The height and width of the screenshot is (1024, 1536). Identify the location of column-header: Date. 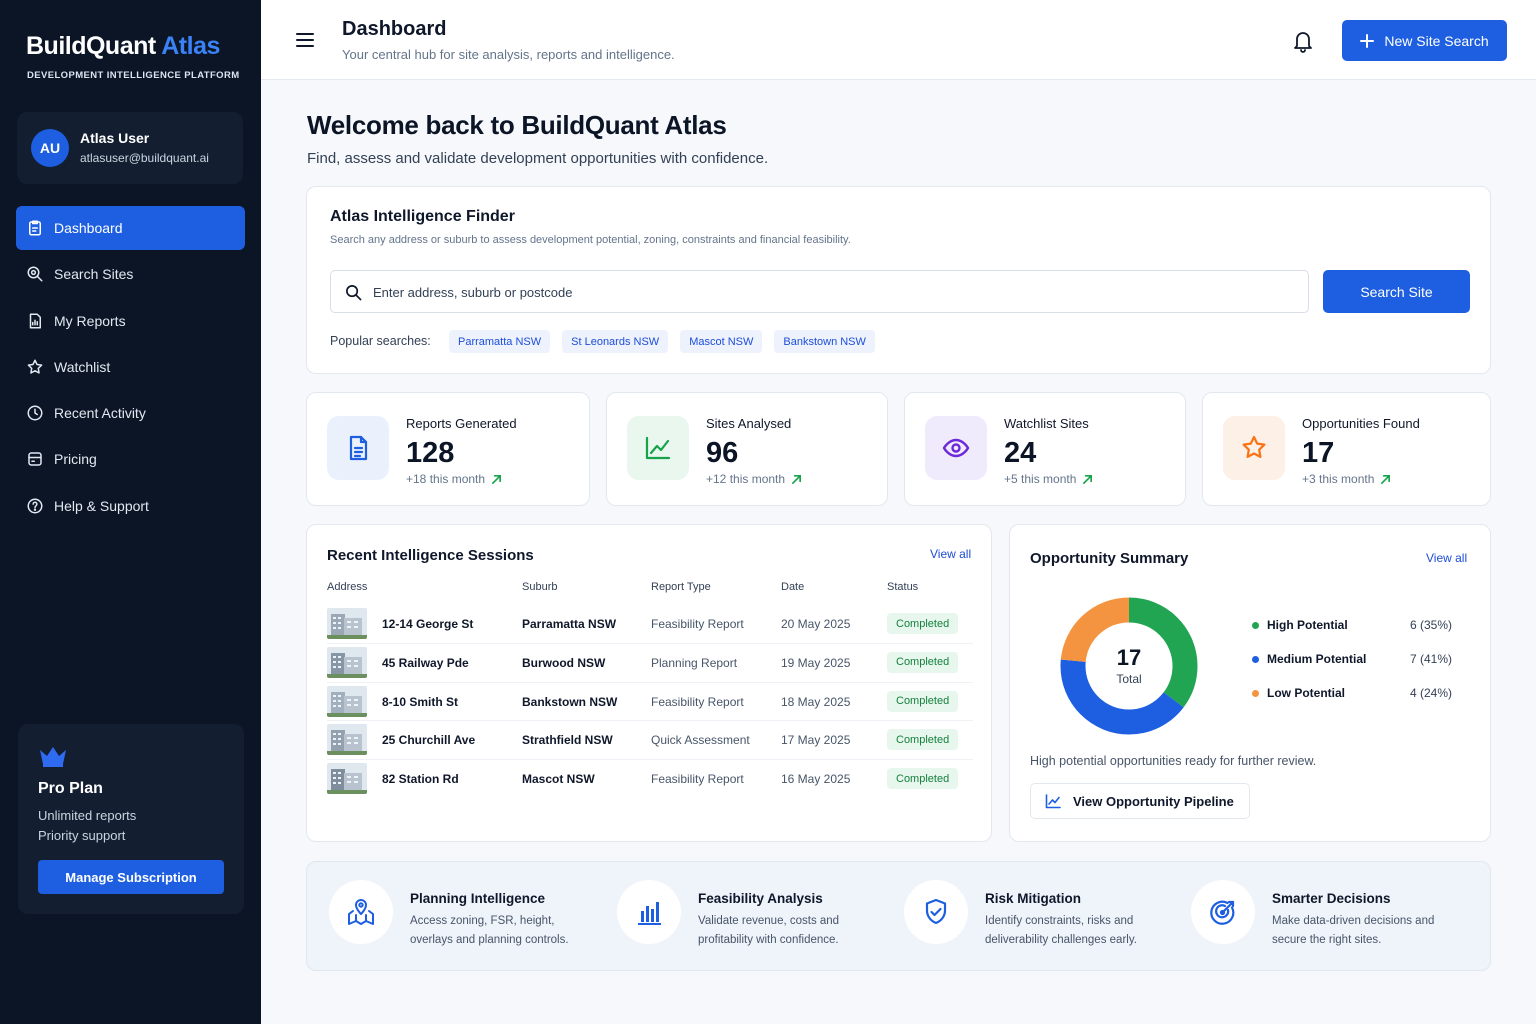
(793, 587).